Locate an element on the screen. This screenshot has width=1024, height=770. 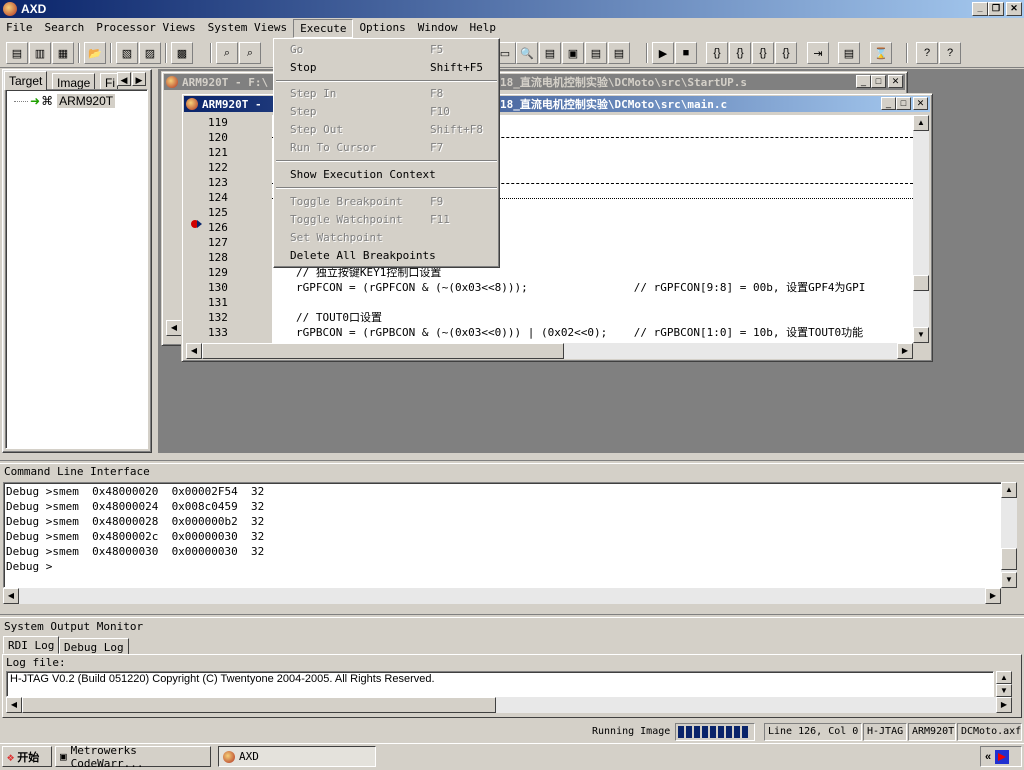
back-window-close-button: ✕ is located at coordinates (895, 81).